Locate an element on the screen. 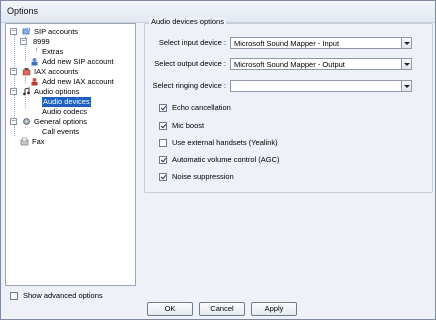  tree-item-label: IAX accounts is located at coordinates (56, 71).